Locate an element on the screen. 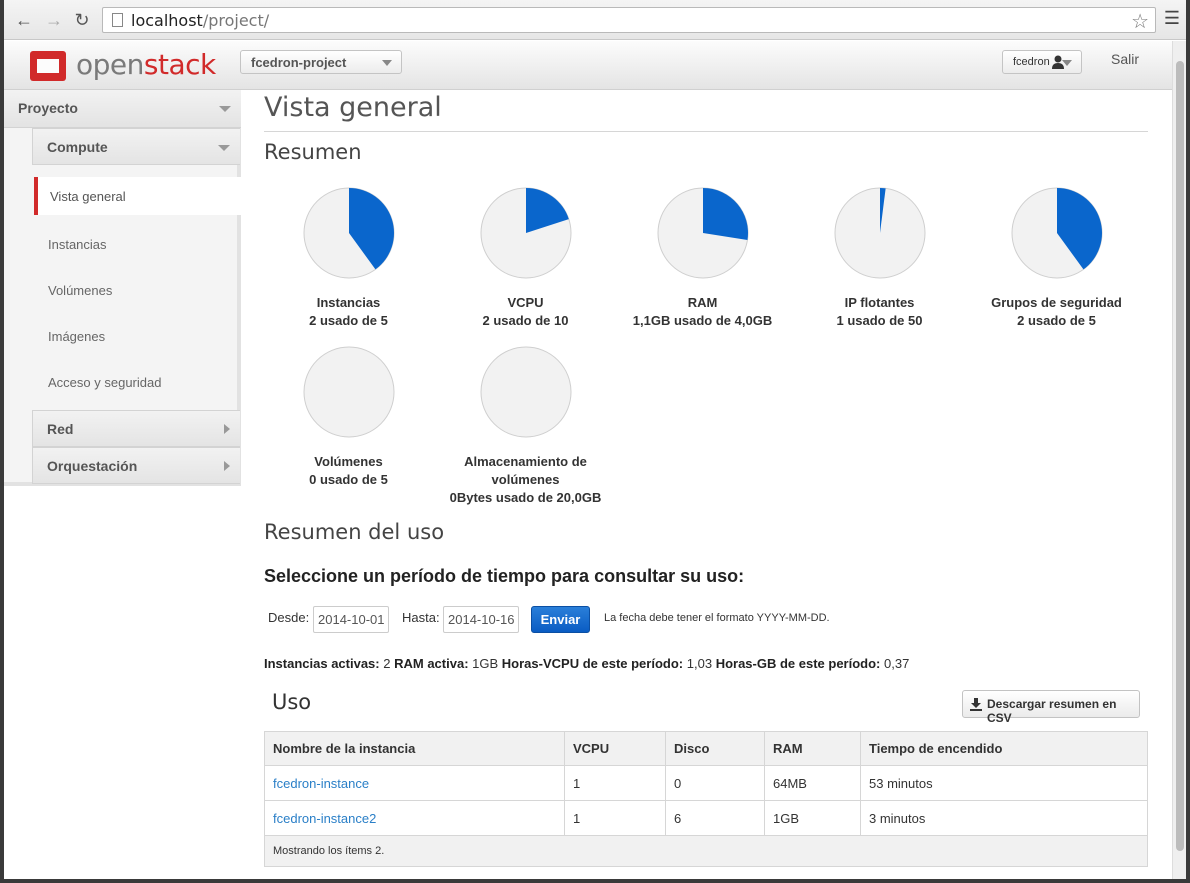 The height and width of the screenshot is (883, 1190). column-header: Nombre de la instancia is located at coordinates (414, 748).